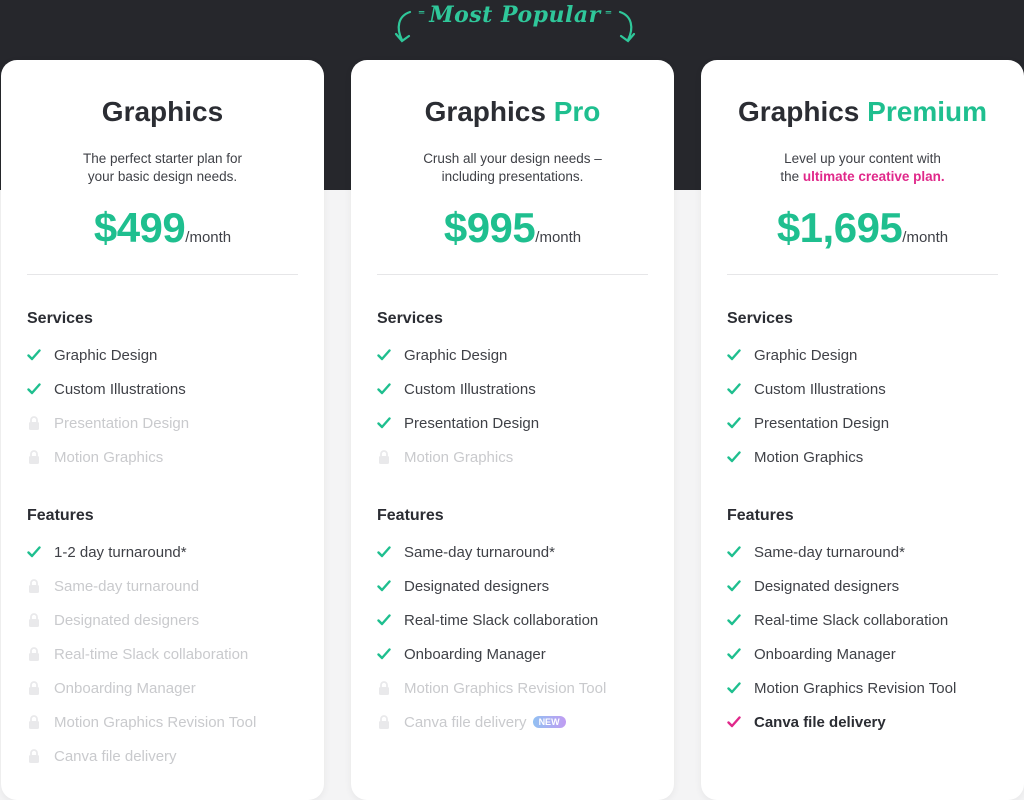 This screenshot has height=800, width=1024. Describe the element at coordinates (829, 552) in the screenshot. I see `features-label: Same-day turnaround*` at that location.